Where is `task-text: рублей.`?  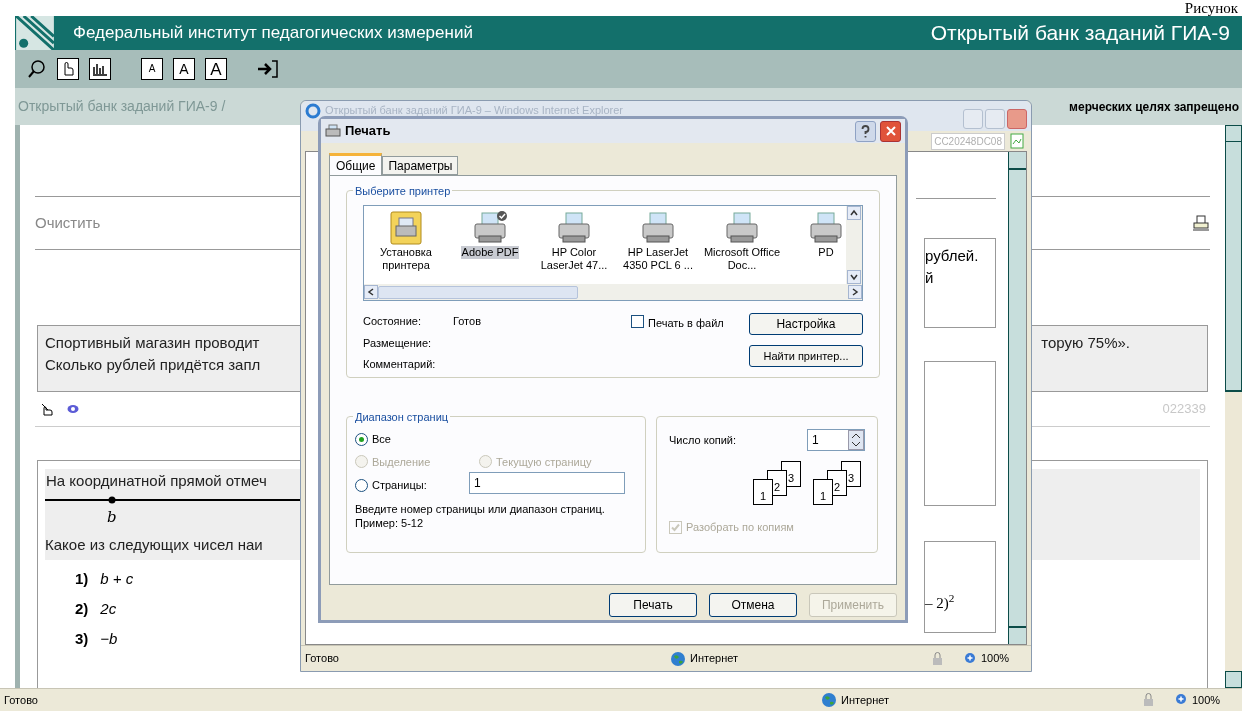 task-text: рублей. is located at coordinates (952, 256).